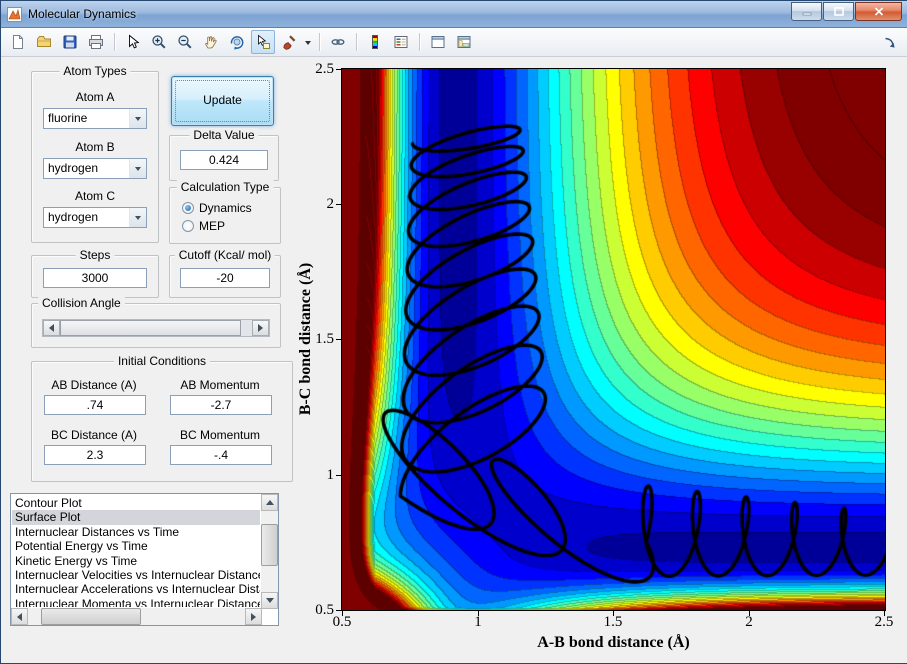  I want to click on steps-title: Steps, so click(95, 255).